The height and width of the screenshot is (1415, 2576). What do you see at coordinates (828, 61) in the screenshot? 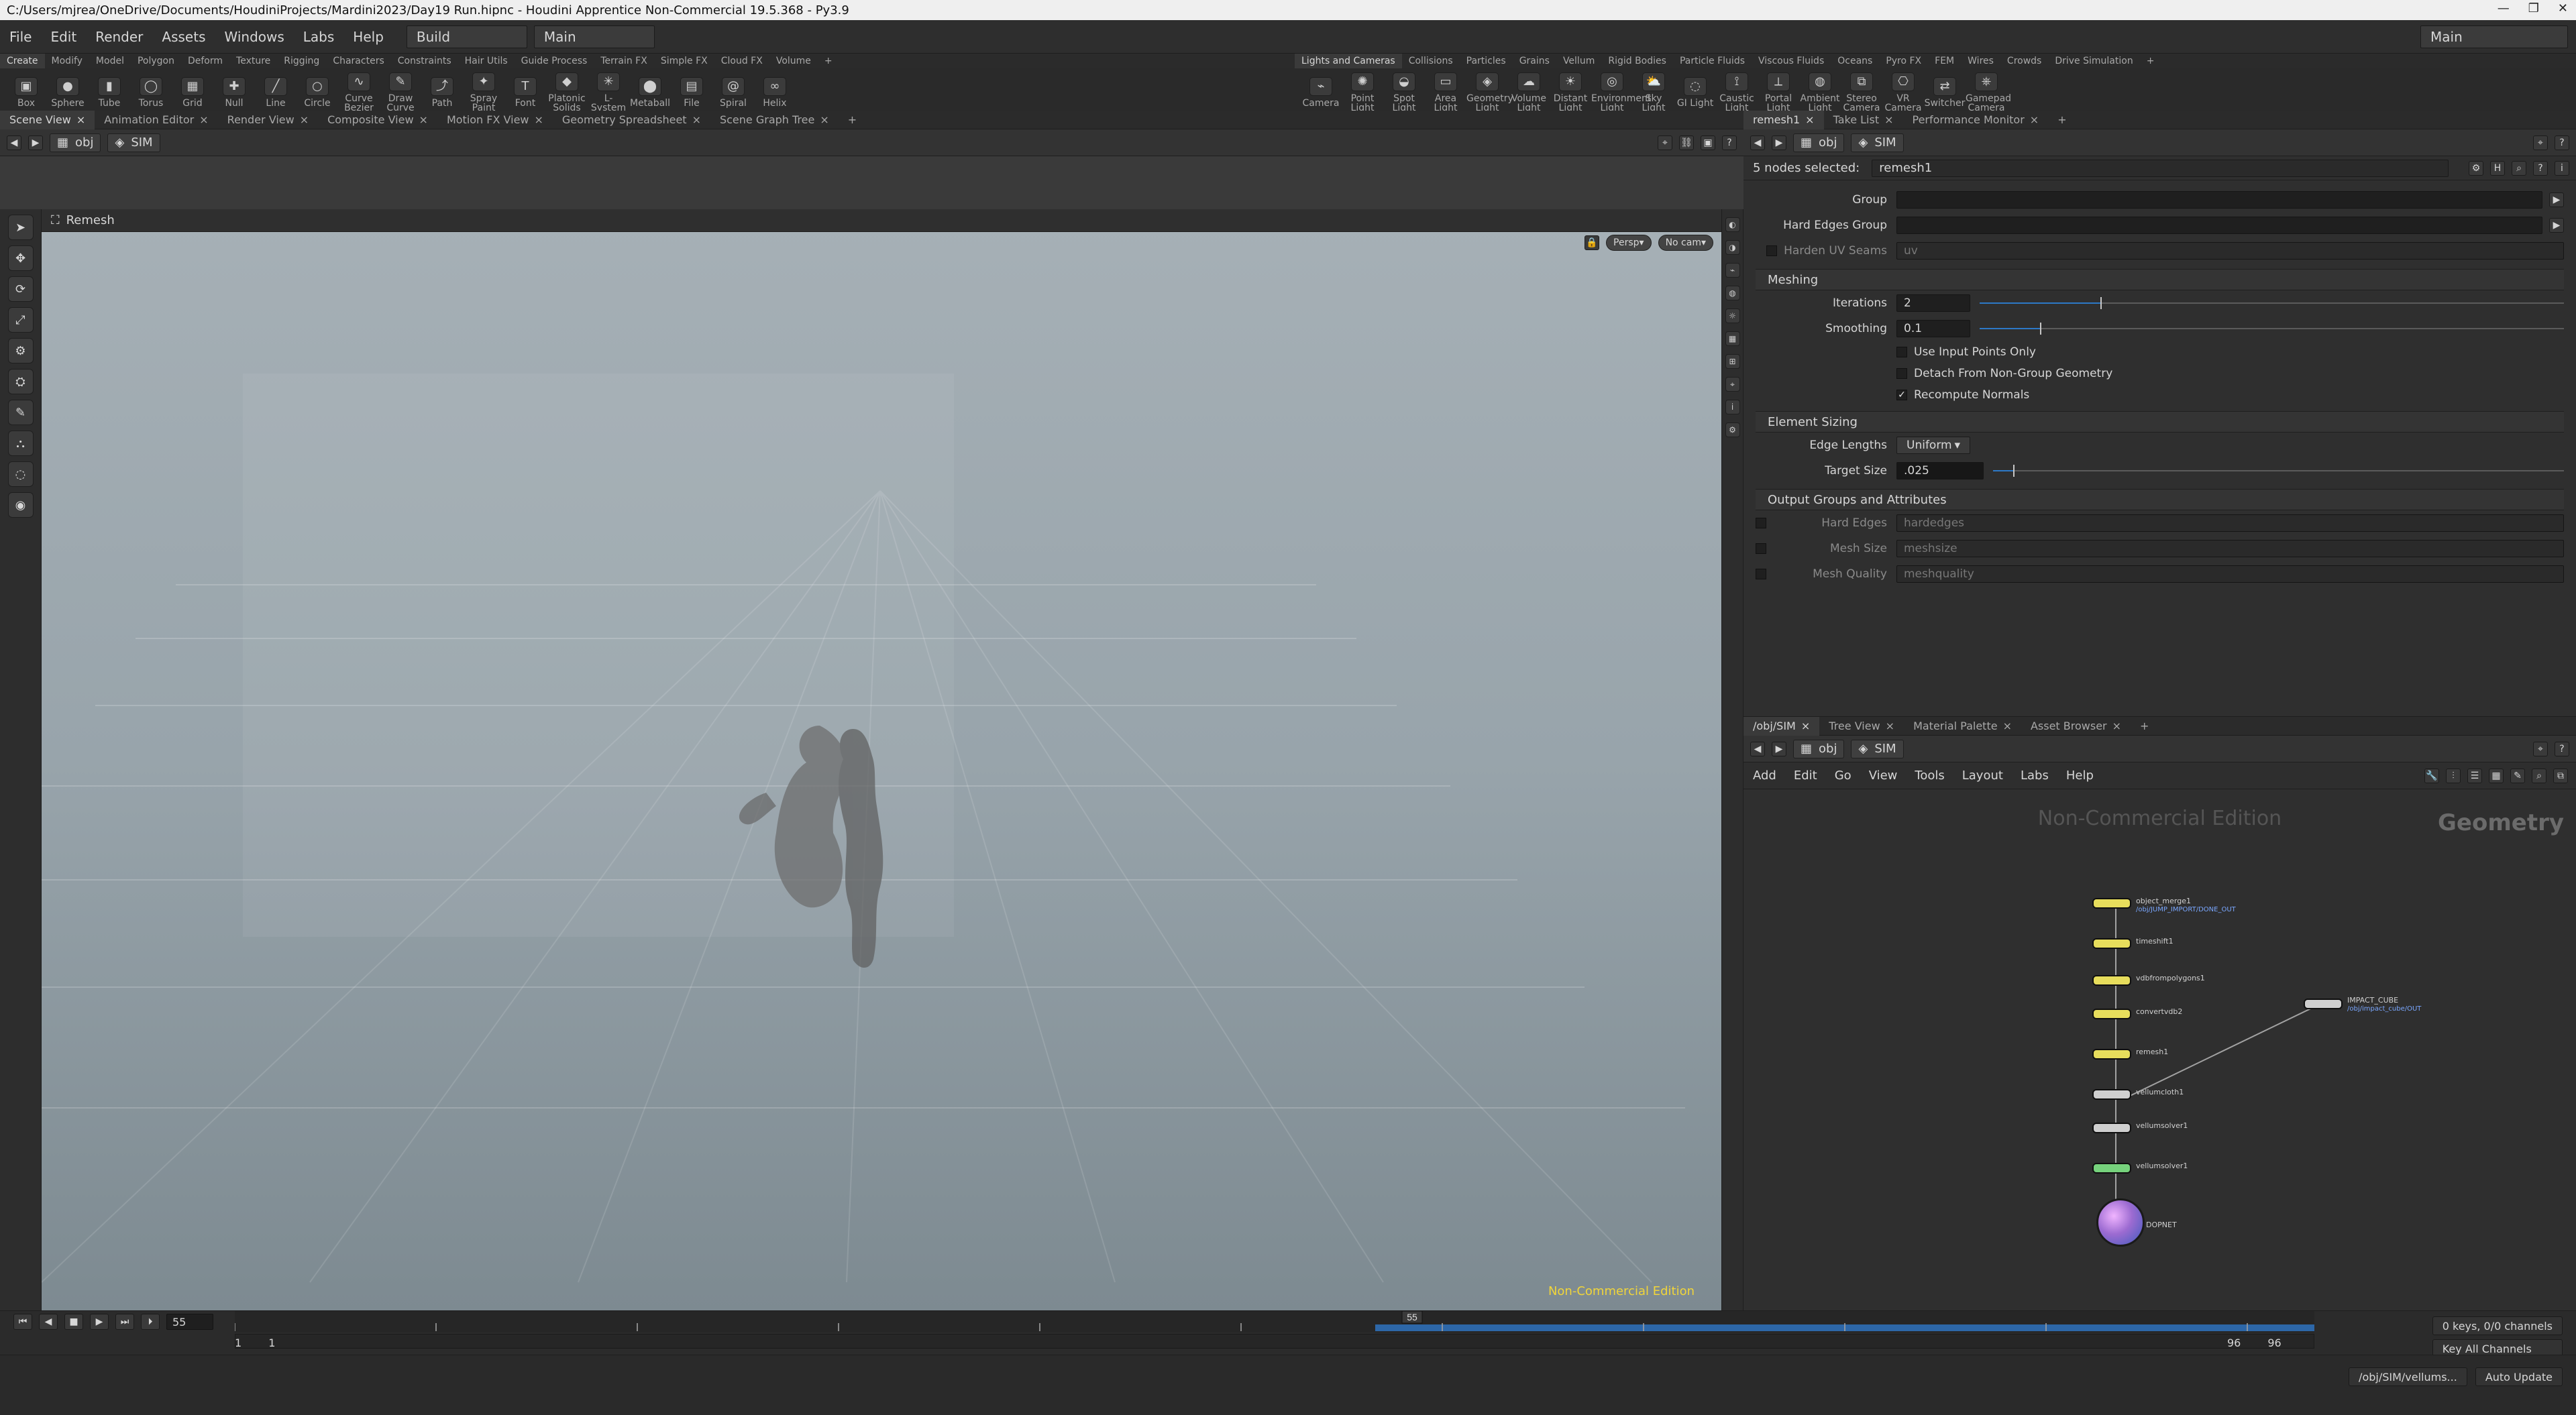
I see `add-shelf-tab-icon: +` at bounding box center [828, 61].